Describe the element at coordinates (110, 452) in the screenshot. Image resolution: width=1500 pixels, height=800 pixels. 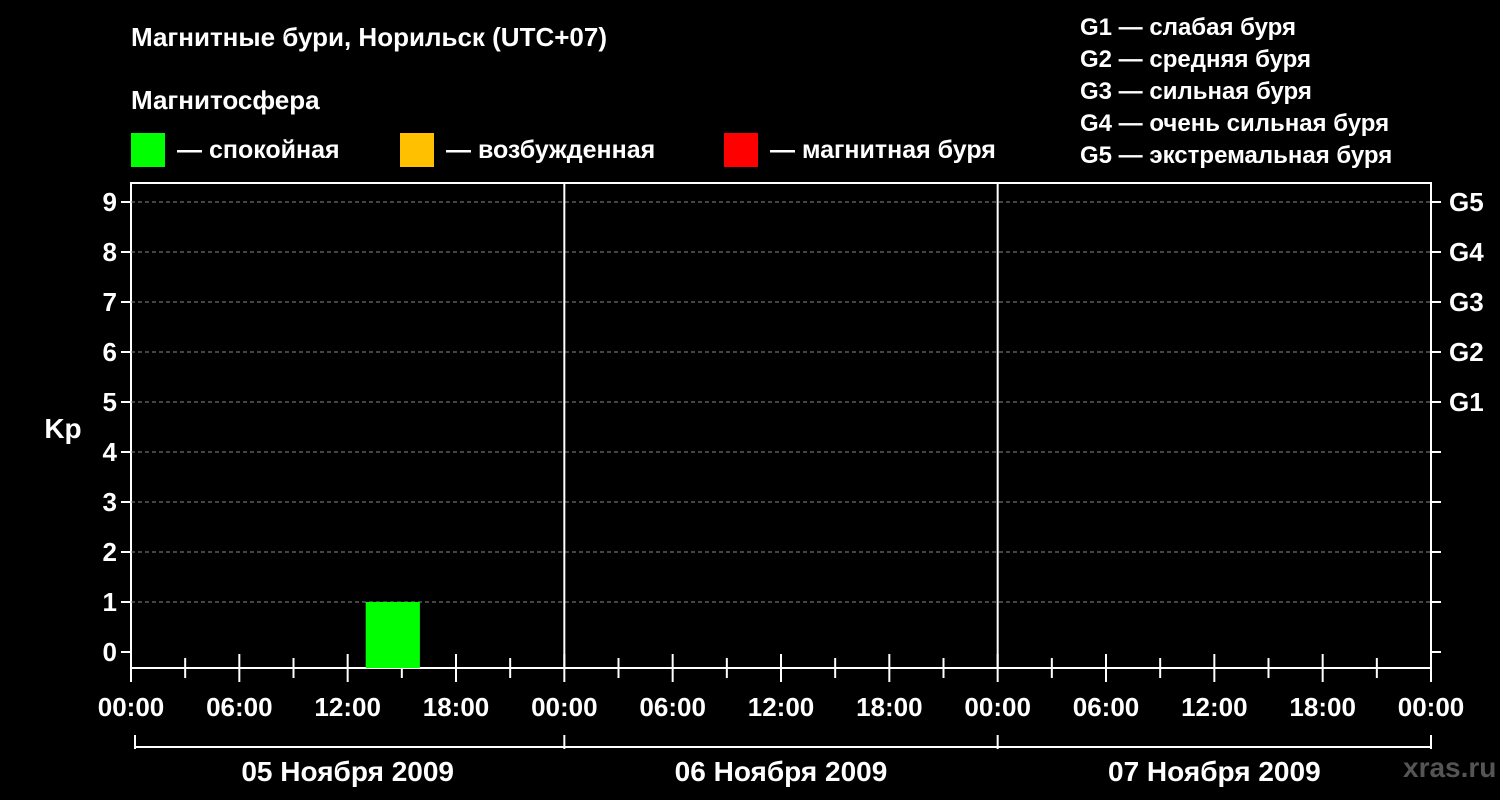
I see `y-tick-label: 4` at that location.